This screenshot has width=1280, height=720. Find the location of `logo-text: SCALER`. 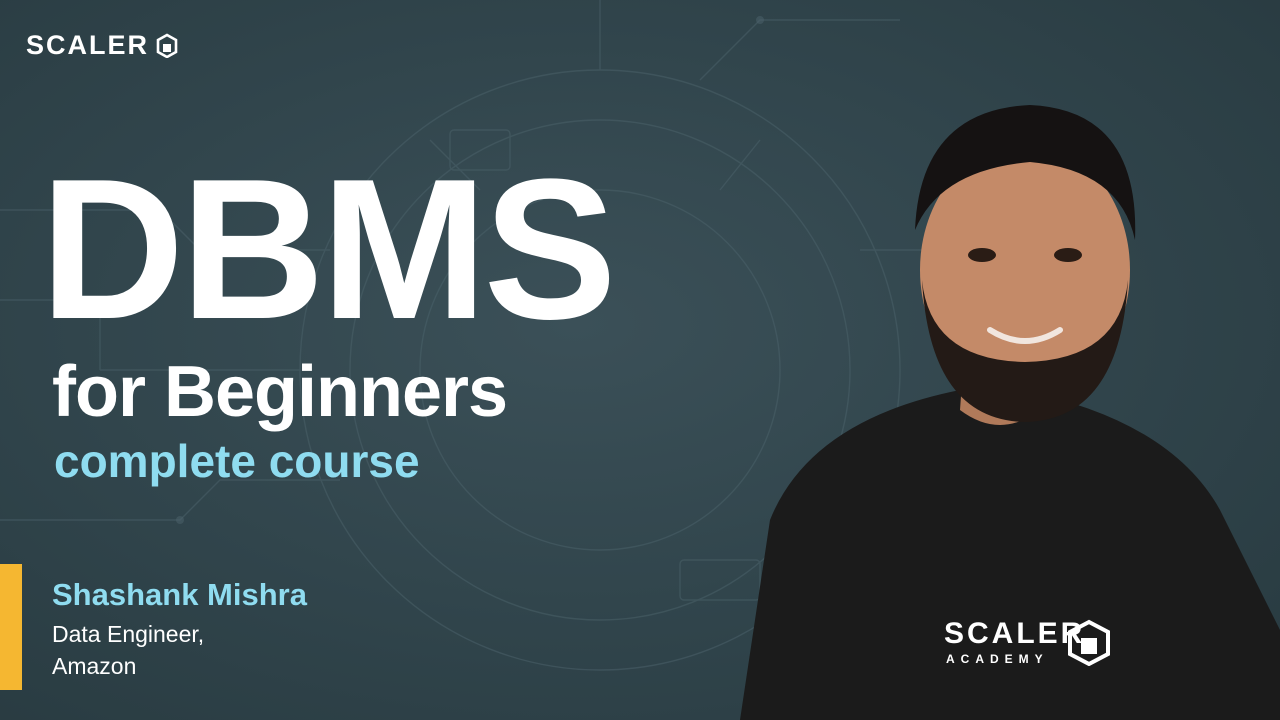

logo-text: SCALER is located at coordinates (88, 44).